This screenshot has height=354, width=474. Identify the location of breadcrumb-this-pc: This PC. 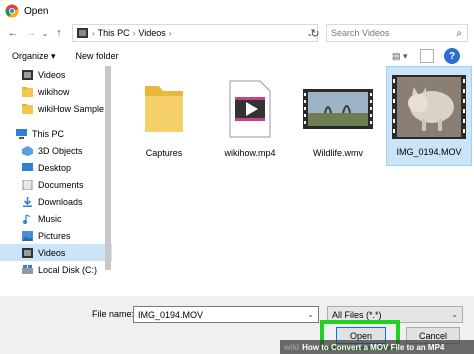
(114, 33).